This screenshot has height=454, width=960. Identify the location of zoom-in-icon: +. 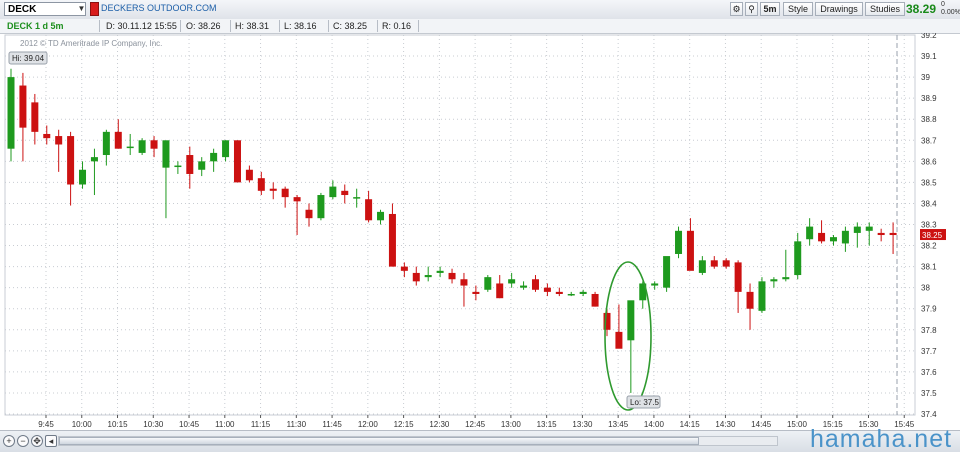
(9, 441).